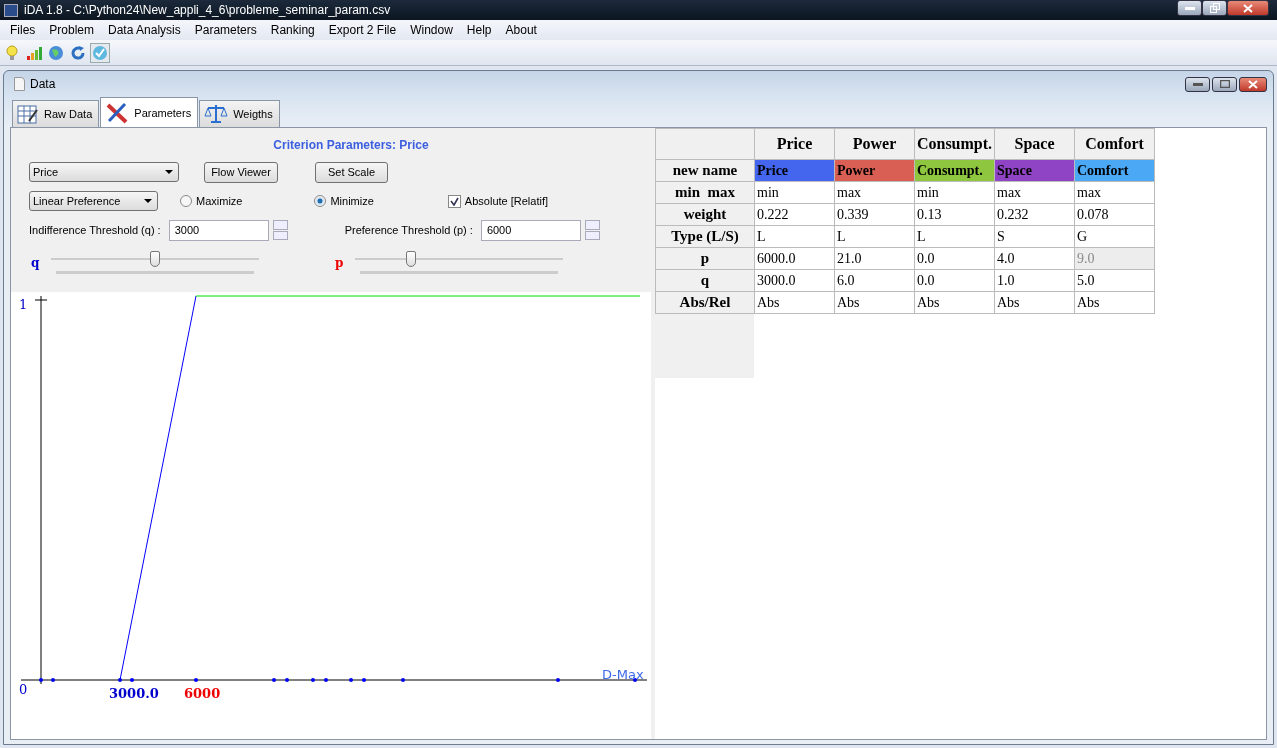  Describe the element at coordinates (705, 236) in the screenshot. I see `row-header: Type (L/S)` at that location.